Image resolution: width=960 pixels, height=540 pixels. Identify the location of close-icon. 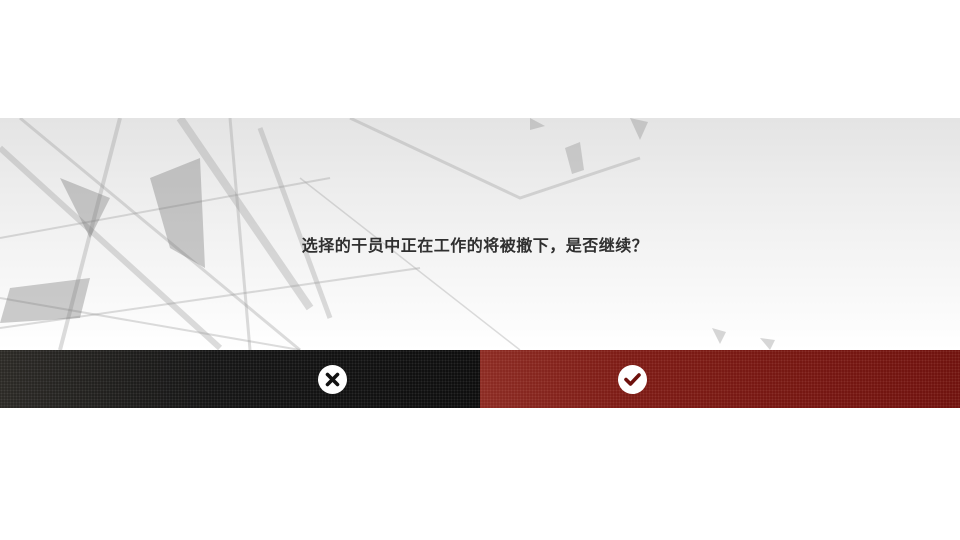
(332, 379).